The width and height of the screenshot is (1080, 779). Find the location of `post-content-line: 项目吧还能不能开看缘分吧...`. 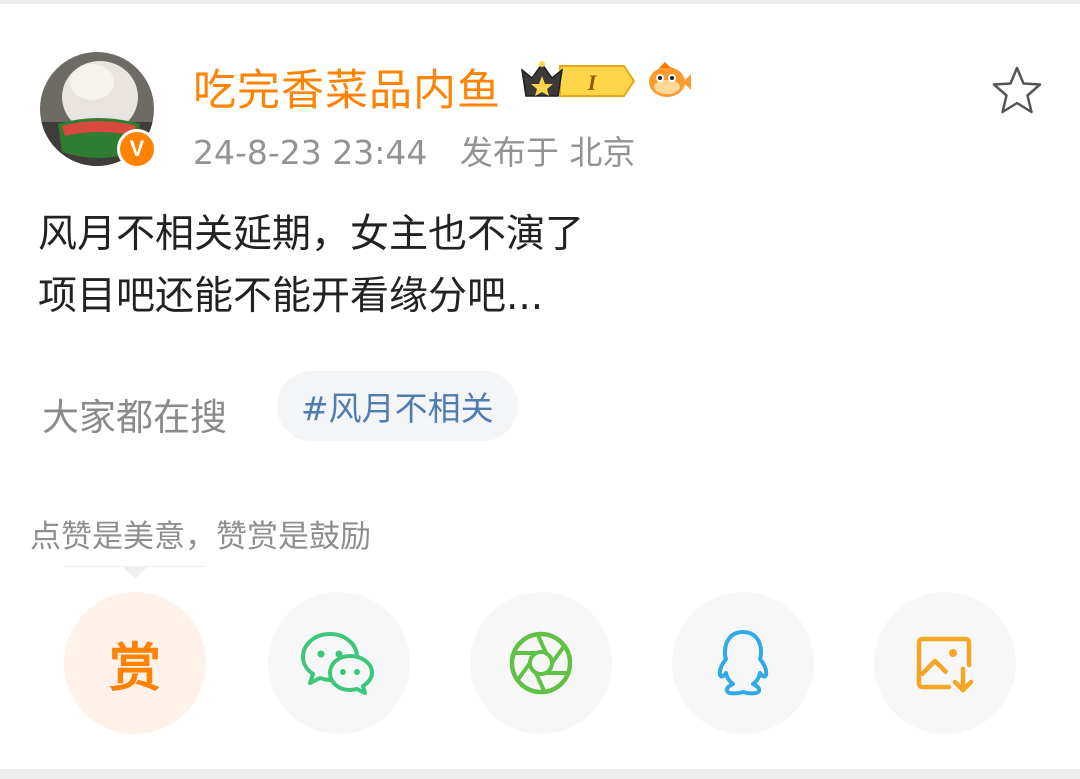

post-content-line: 项目吧还能不能开看缘分吧... is located at coordinates (291, 296).